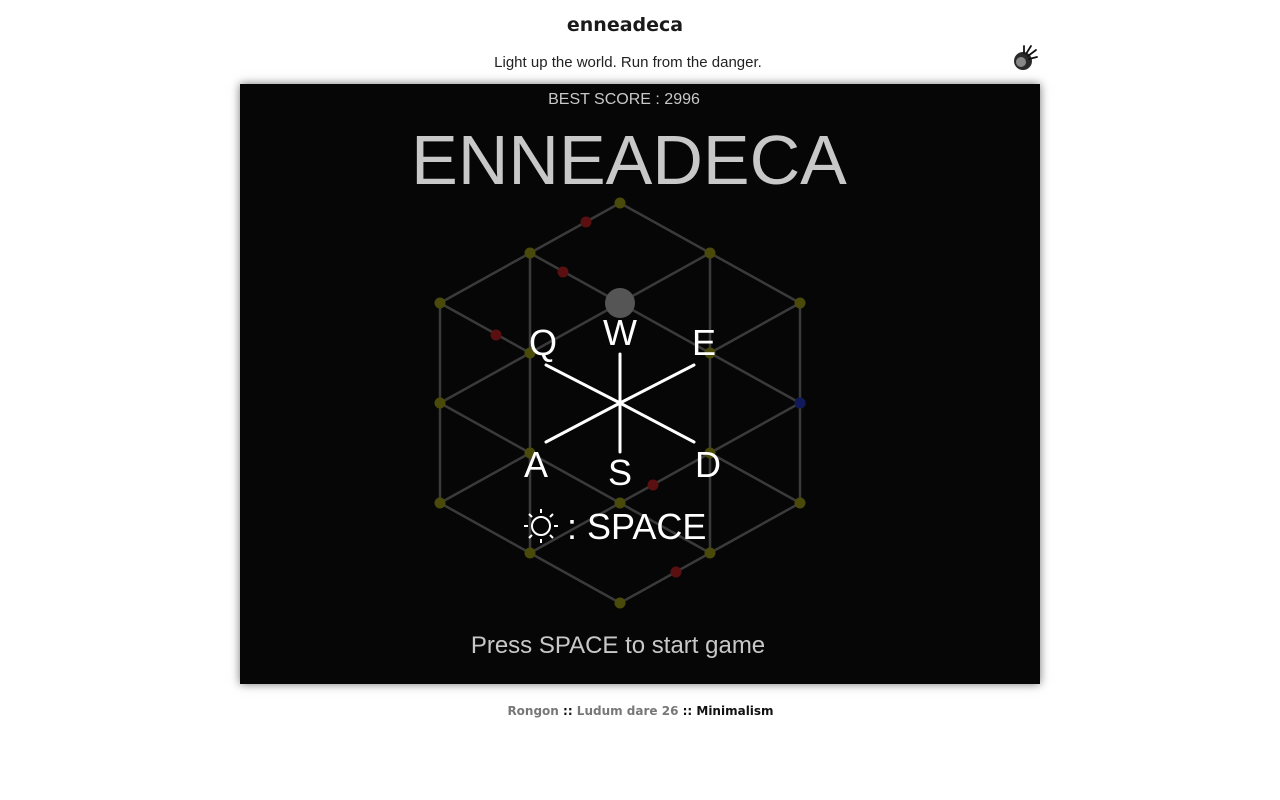 This screenshot has height=800, width=1280. What do you see at coordinates (628, 62) in the screenshot?
I see `tagline: Light up the world. Run from the danger.` at bounding box center [628, 62].